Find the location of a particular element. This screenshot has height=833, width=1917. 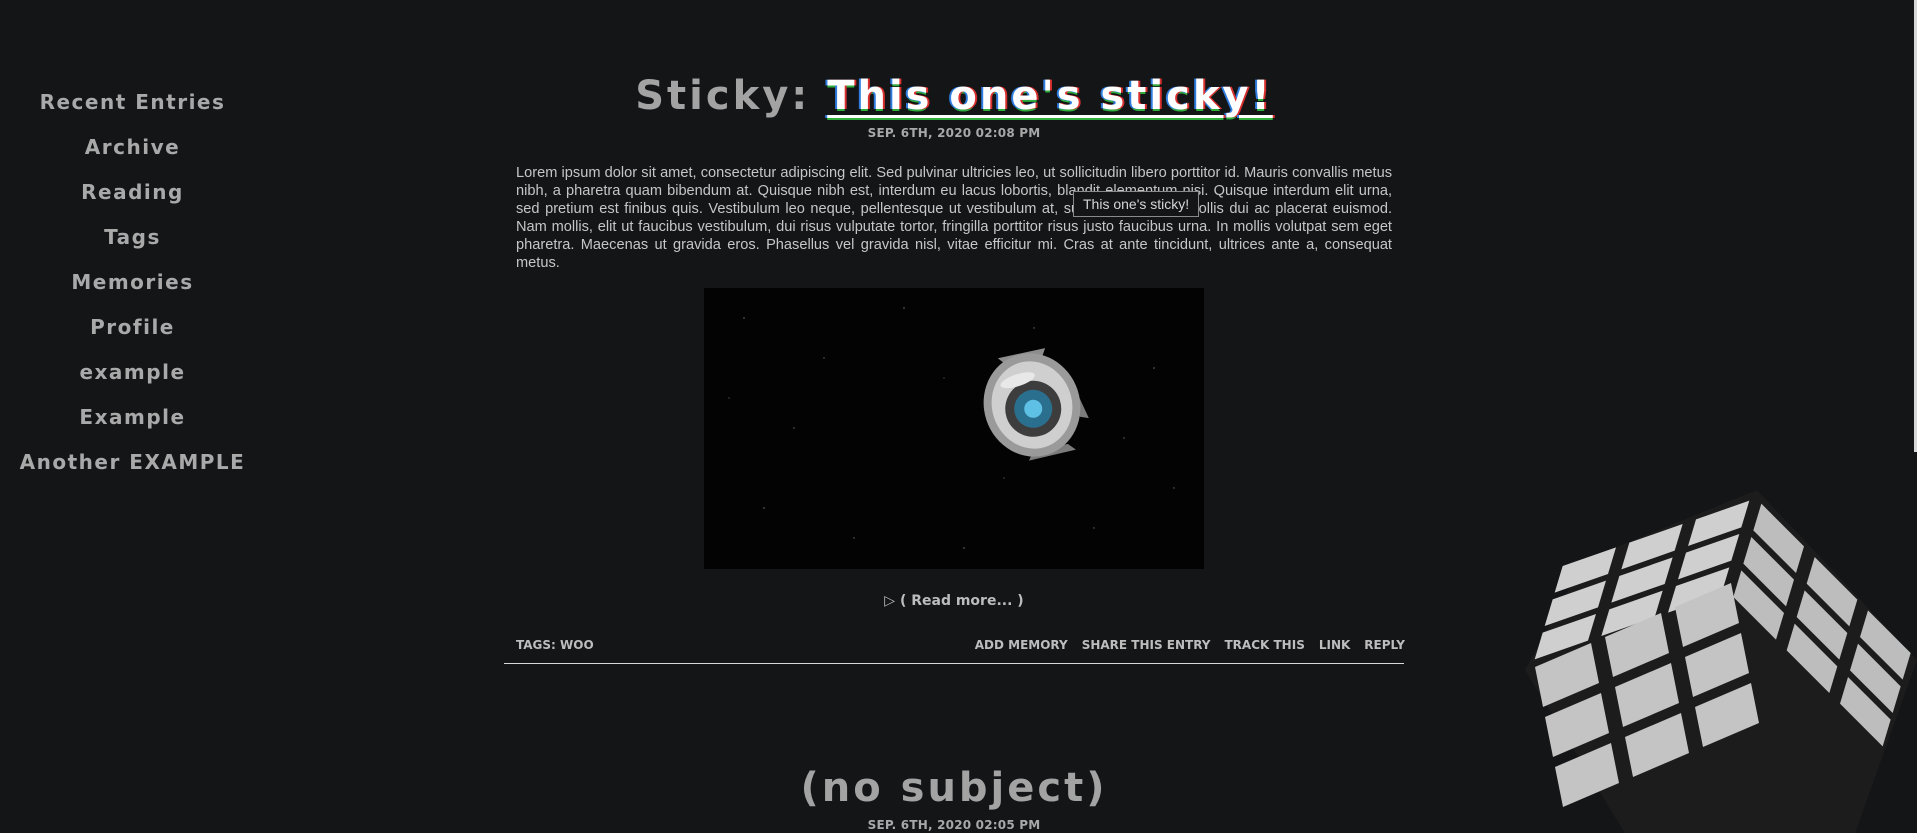

sidebar-item-example: example is located at coordinates (132, 374).